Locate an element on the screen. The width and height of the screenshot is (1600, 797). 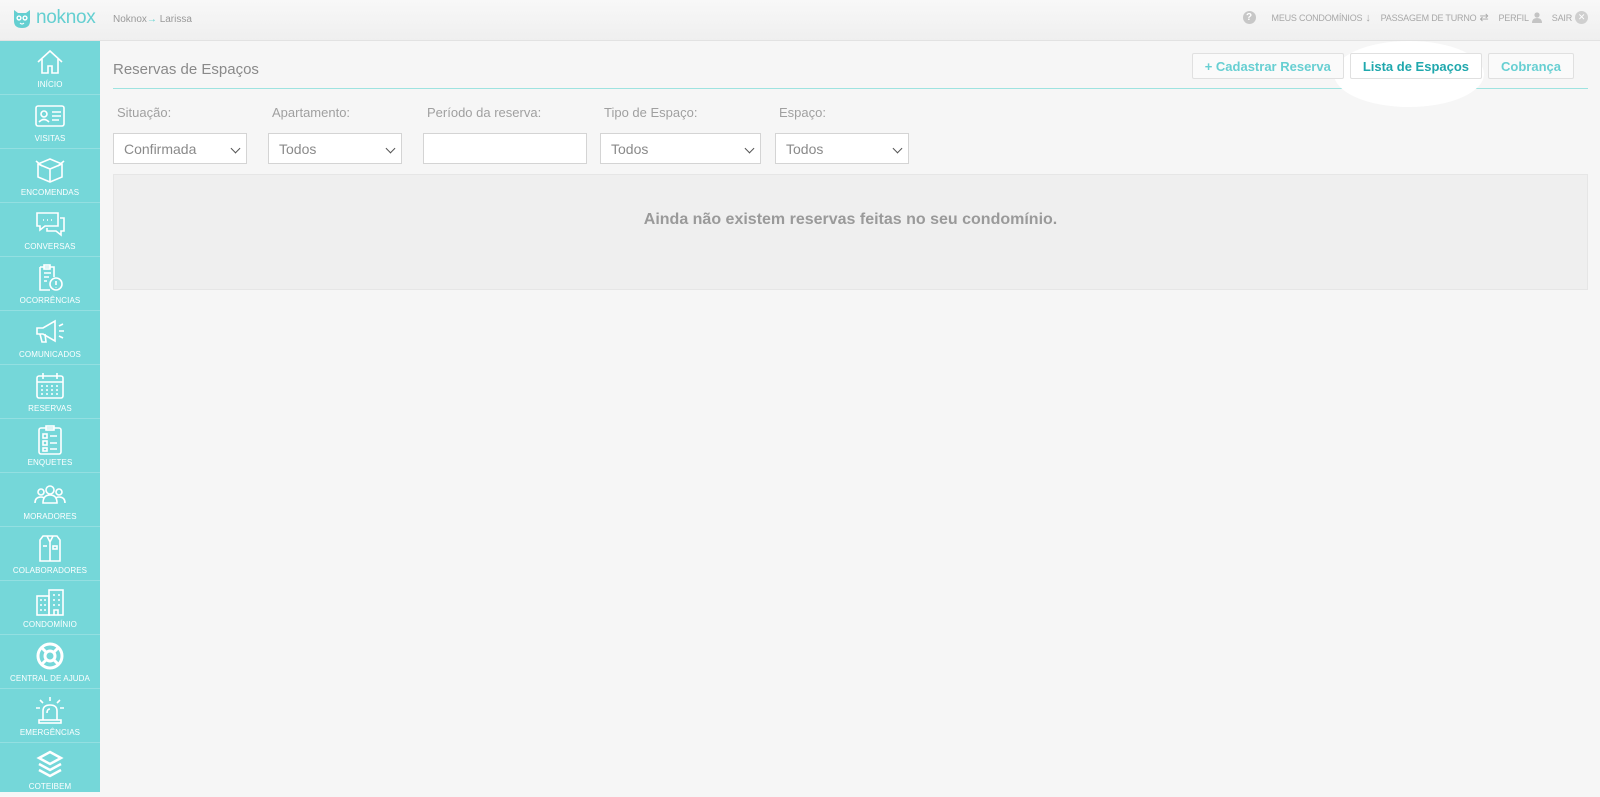
owl-logo-icon is located at coordinates (22, 19).